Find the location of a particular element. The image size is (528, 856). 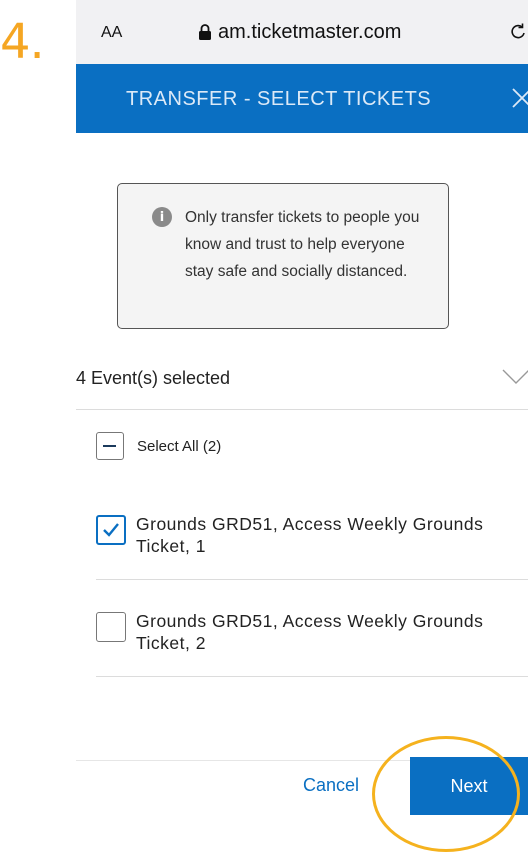

close-icon is located at coordinates (519, 98).